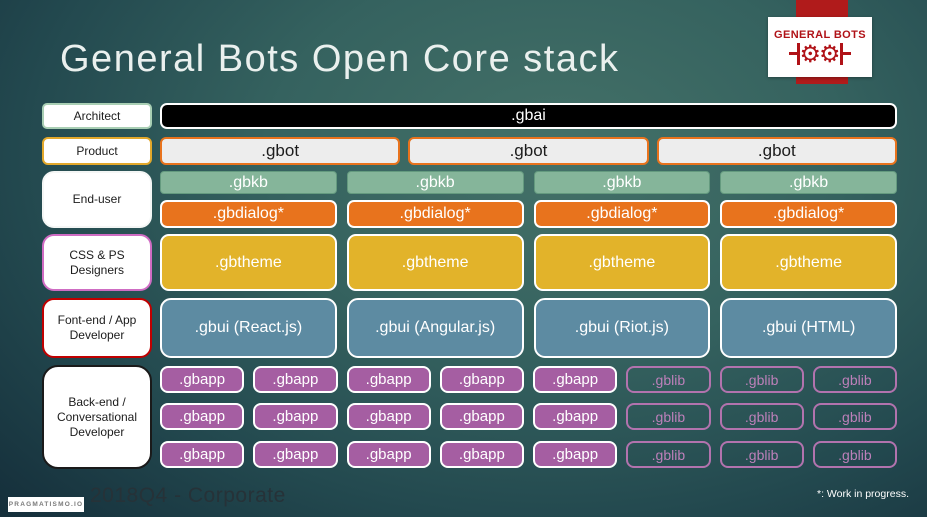  I want to click on gbai-box: .gbai, so click(528, 116).